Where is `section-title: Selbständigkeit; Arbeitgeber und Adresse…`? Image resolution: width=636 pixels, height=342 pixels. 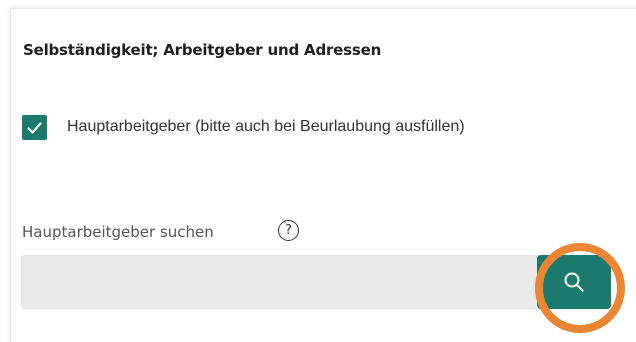
section-title: Selbständigkeit; Arbeitgeber und Adresse… is located at coordinates (202, 50).